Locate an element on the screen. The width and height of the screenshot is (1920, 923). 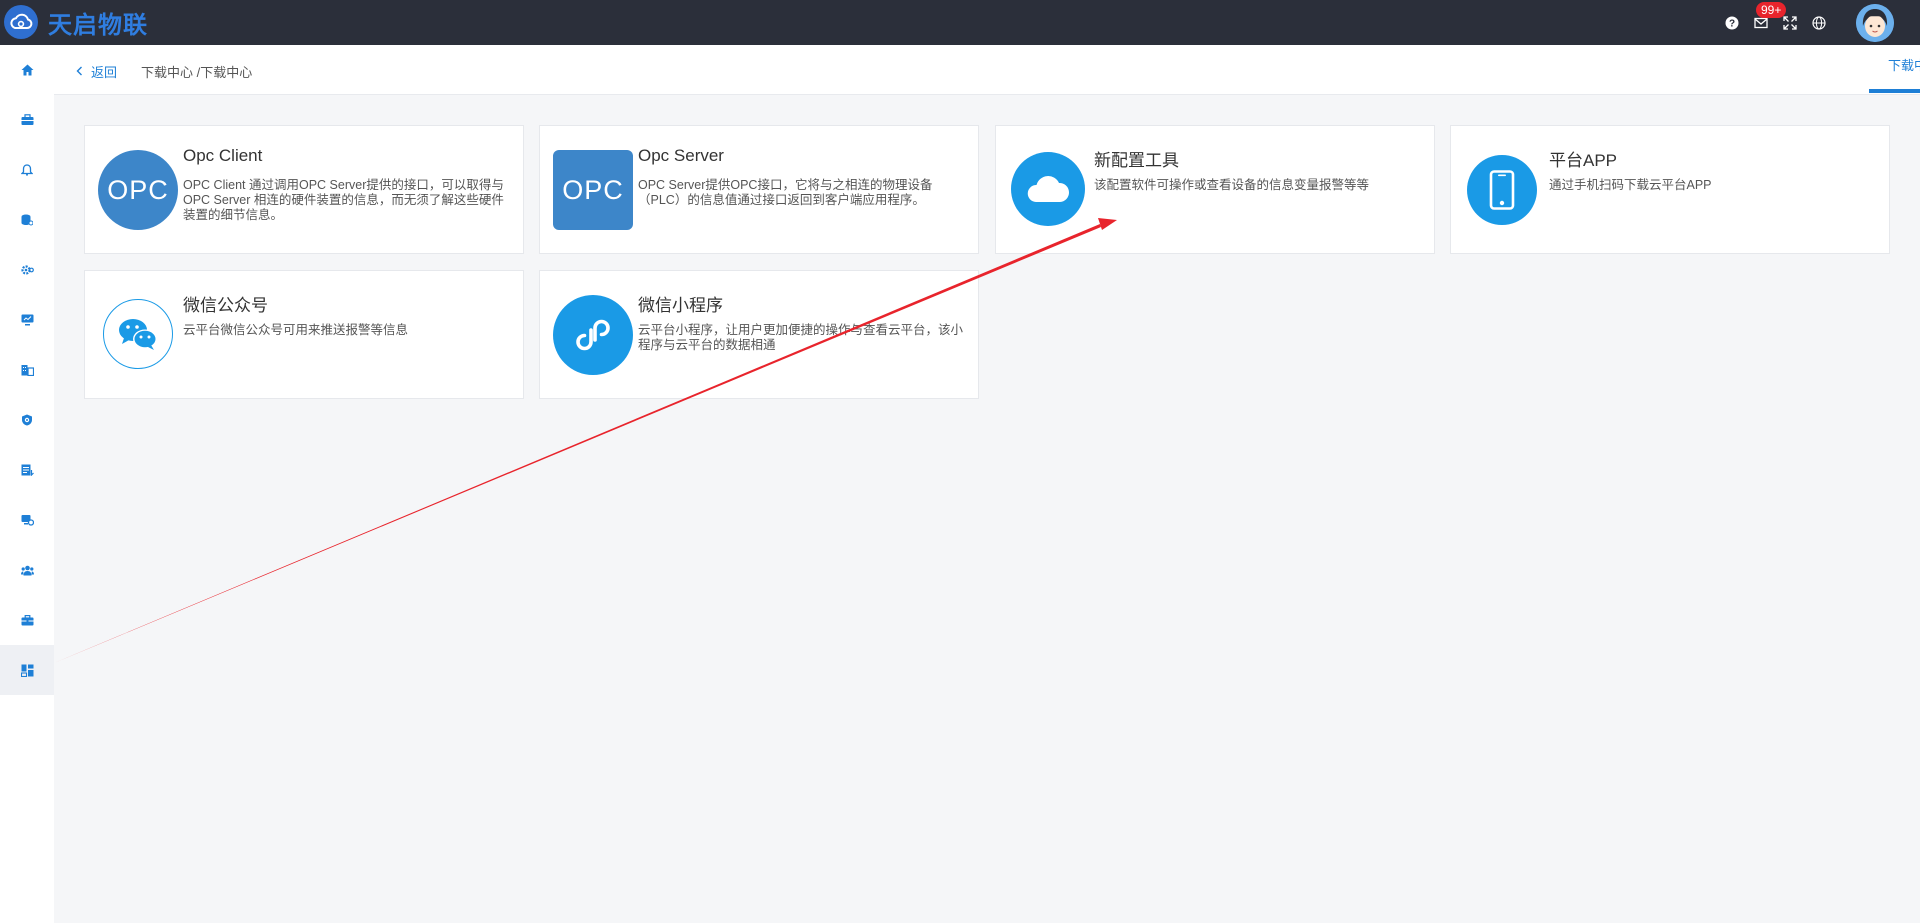
database-icon is located at coordinates (27, 220).